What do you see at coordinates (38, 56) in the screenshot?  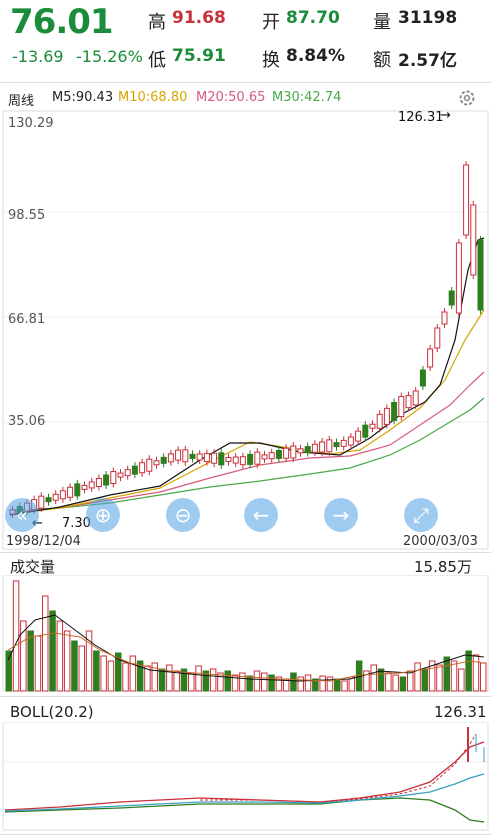 I see `price-change: -13.69` at bounding box center [38, 56].